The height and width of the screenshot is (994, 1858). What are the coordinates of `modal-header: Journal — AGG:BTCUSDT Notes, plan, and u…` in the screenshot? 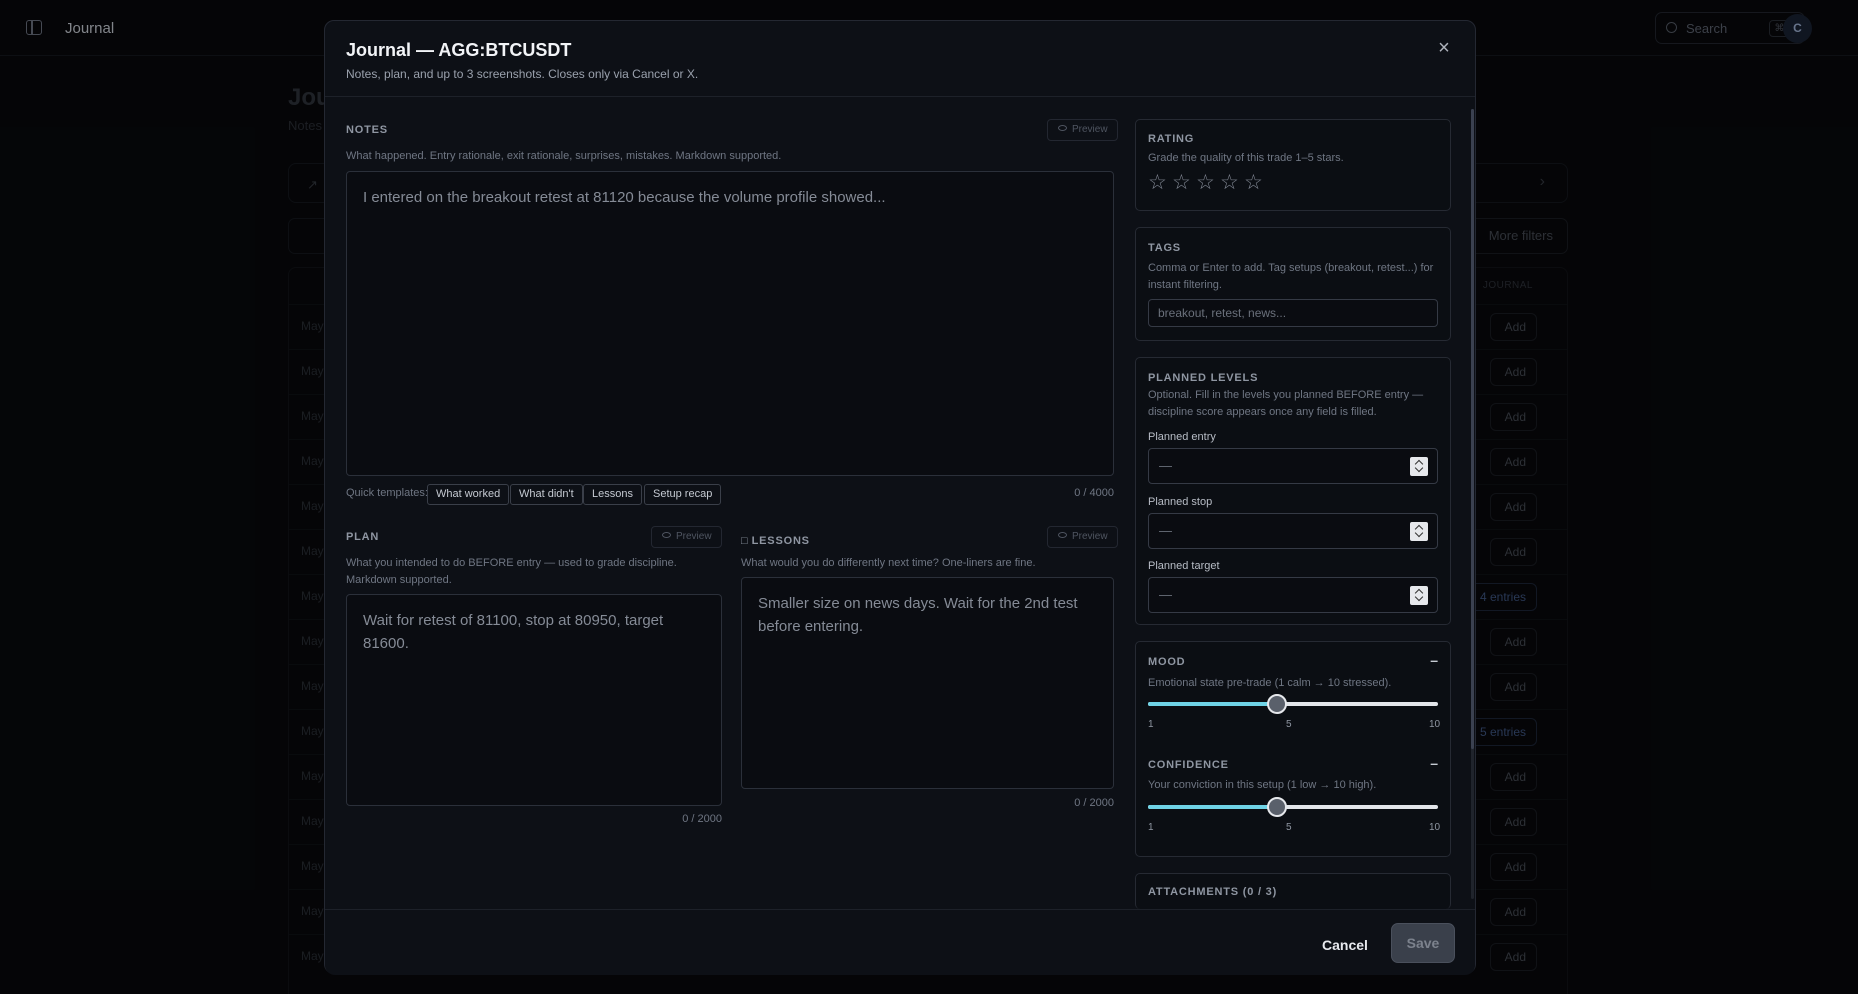 It's located at (900, 59).